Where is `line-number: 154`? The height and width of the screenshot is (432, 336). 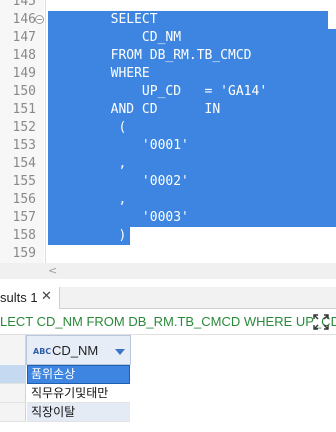
line-number: 154 is located at coordinates (24, 163).